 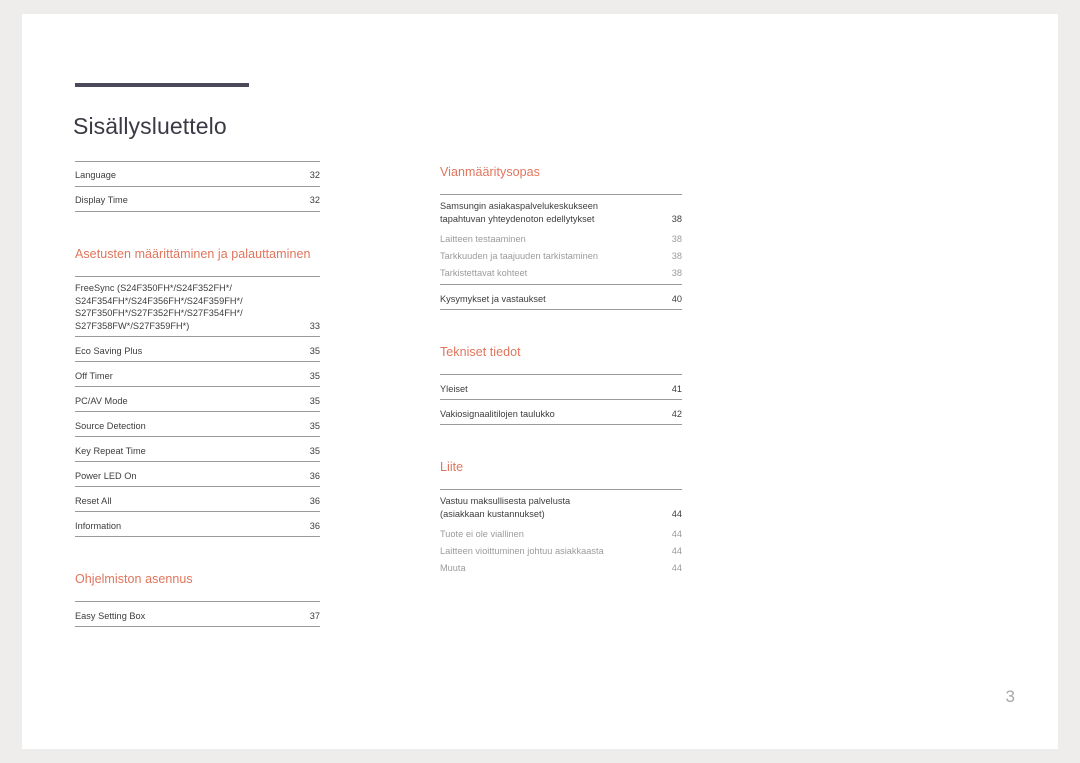 I want to click on toc-entry-label: Laitteen vioittuminen johtuu asiakkaasta, so click(x=522, y=550).